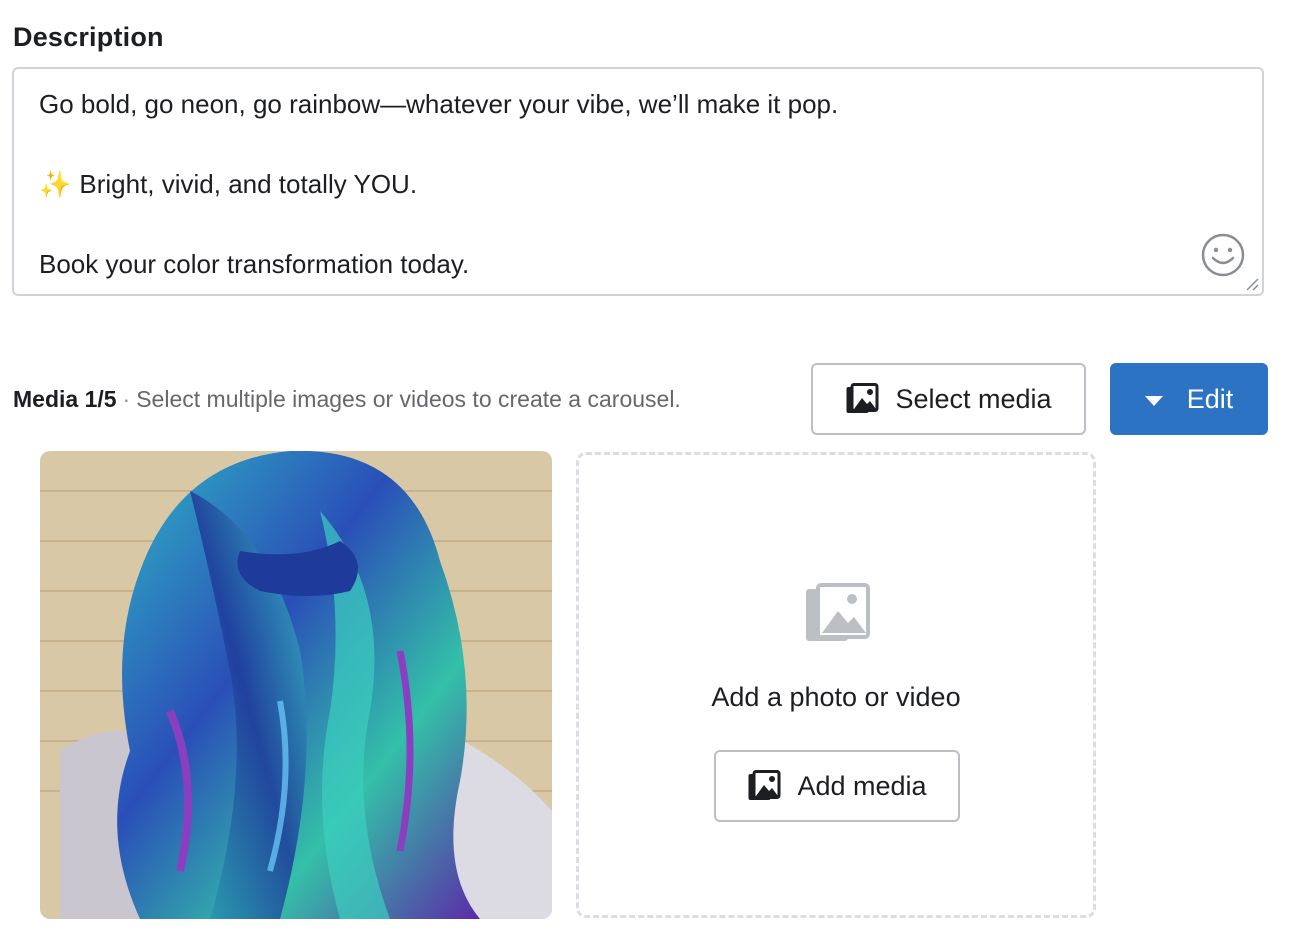  Describe the element at coordinates (1210, 398) in the screenshot. I see `edit-button-label: Edit` at that location.